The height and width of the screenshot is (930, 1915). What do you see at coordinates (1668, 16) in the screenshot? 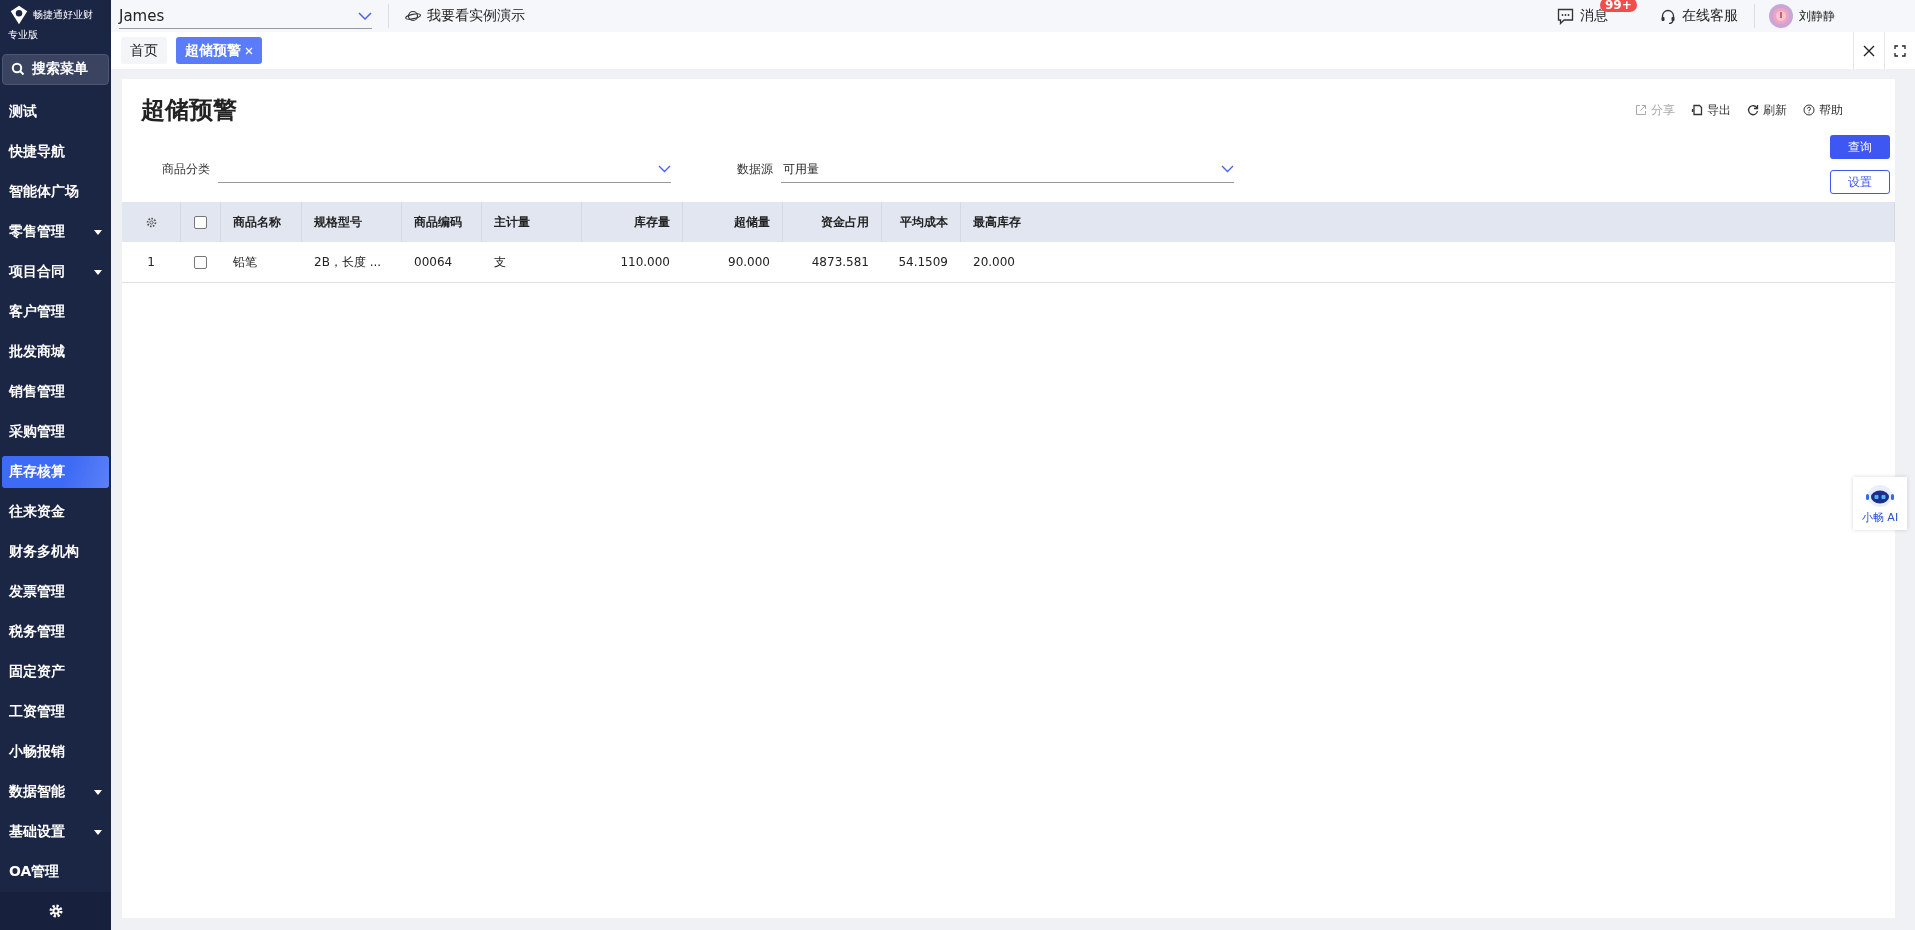
I see `headset-icon` at bounding box center [1668, 16].